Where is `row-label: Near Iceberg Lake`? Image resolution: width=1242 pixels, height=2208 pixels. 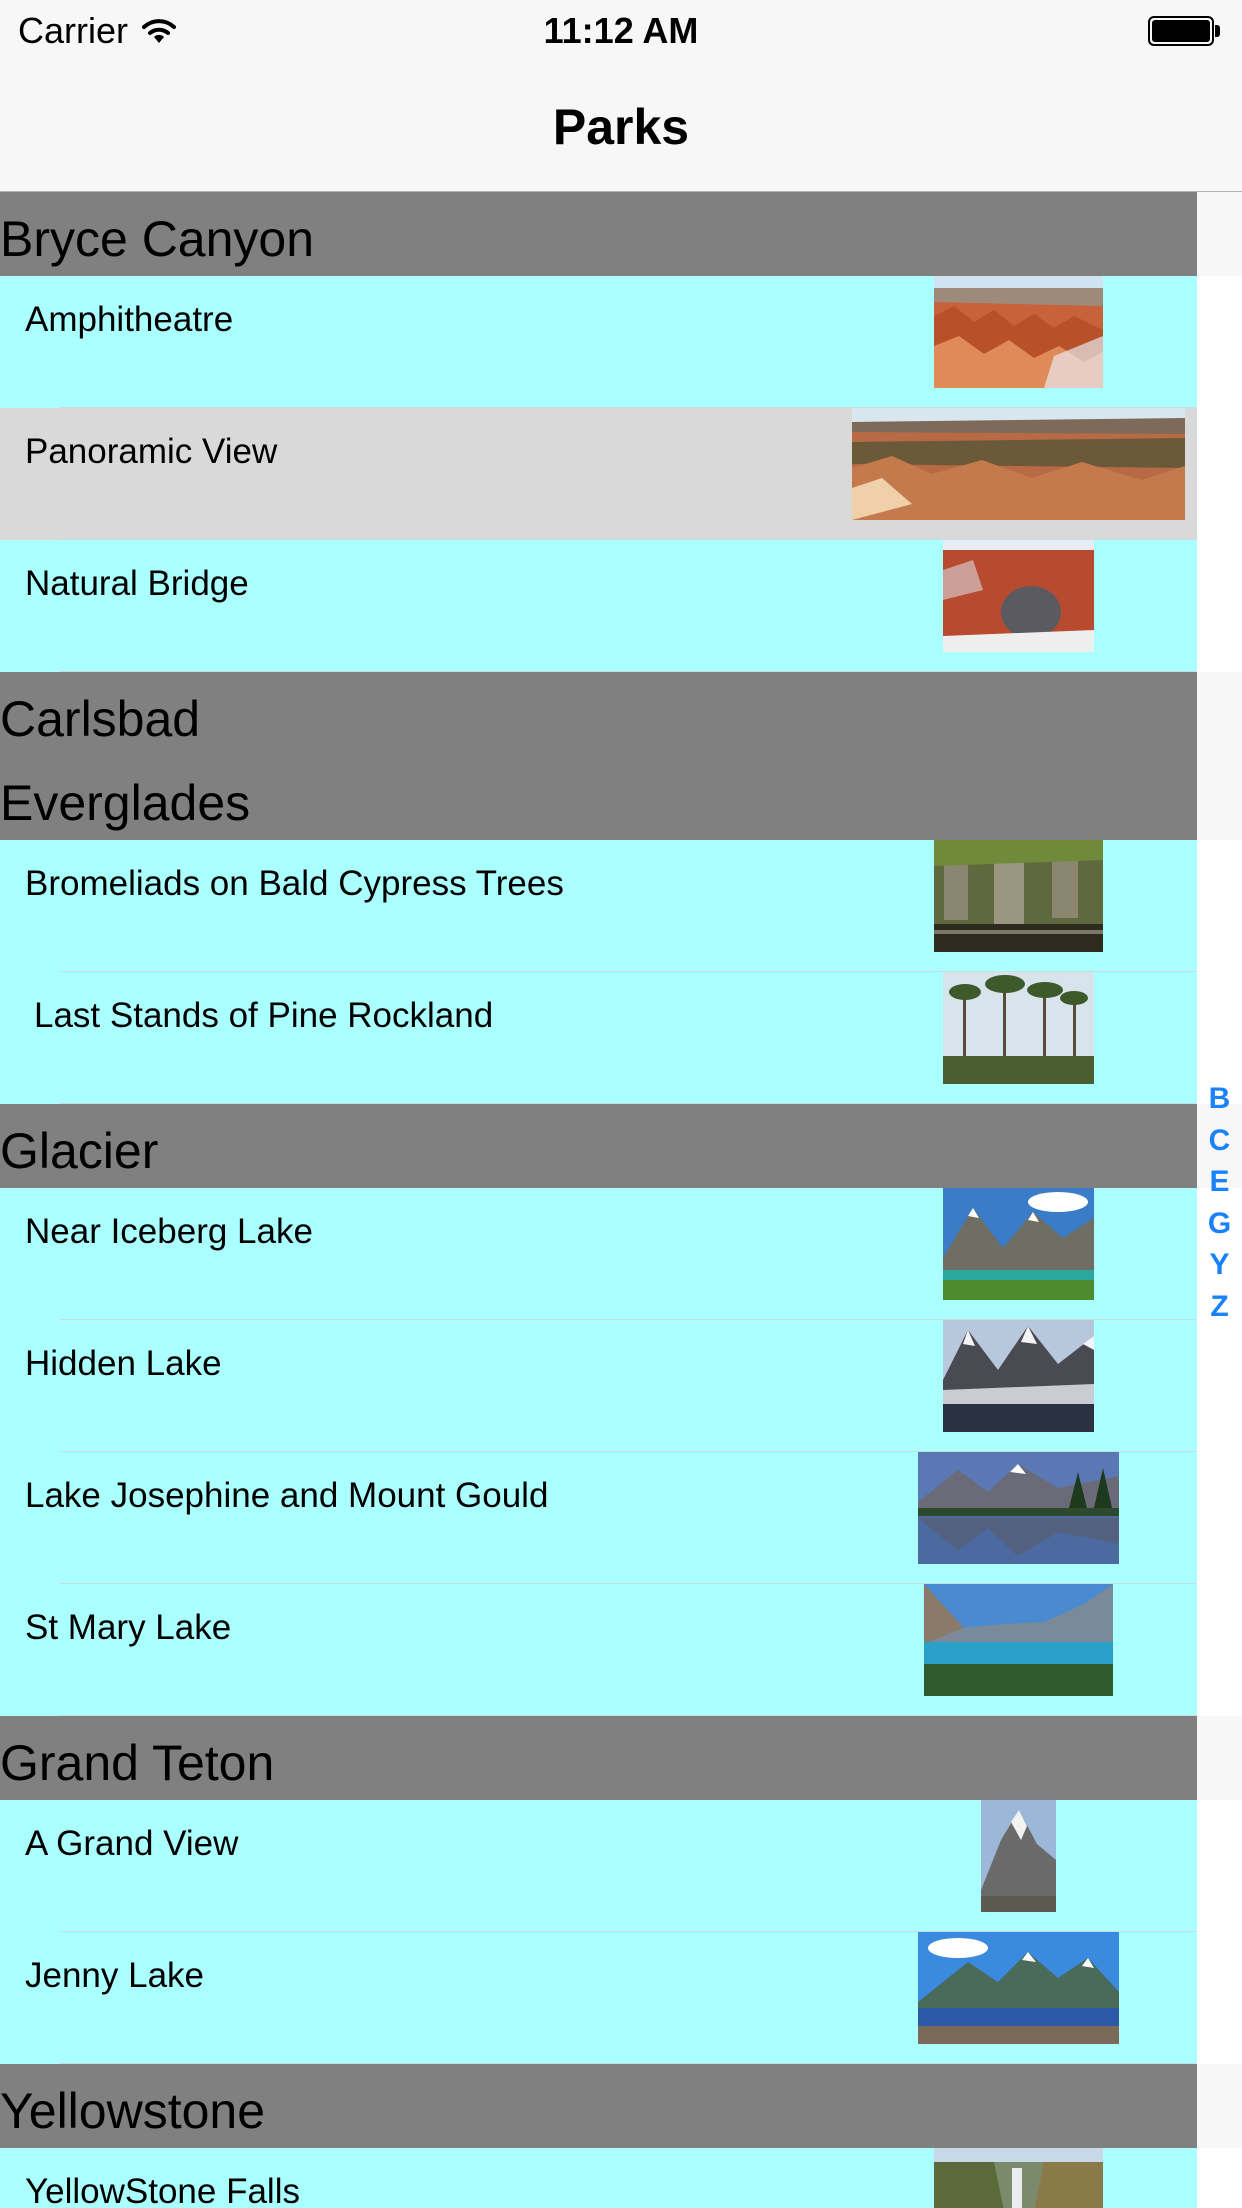
row-label: Near Iceberg Lake is located at coordinates (169, 1231).